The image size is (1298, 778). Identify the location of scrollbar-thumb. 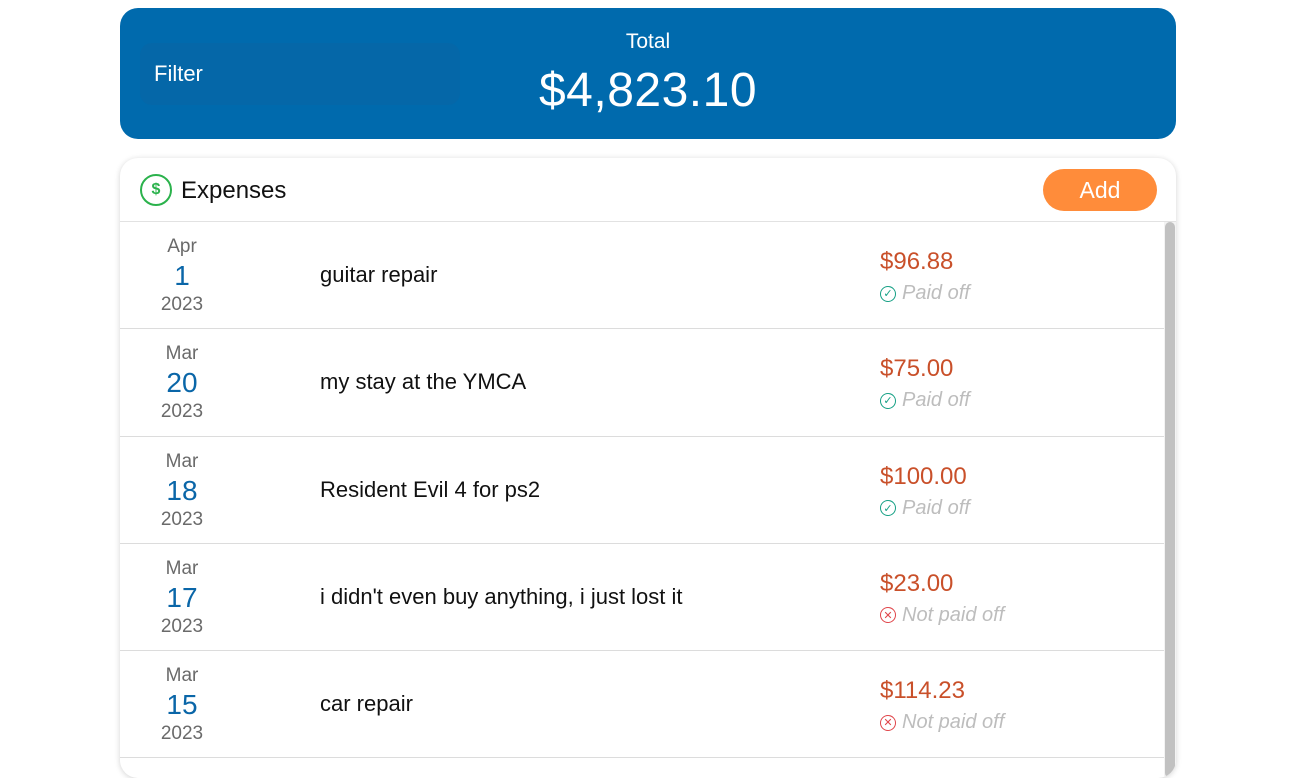
(1170, 500).